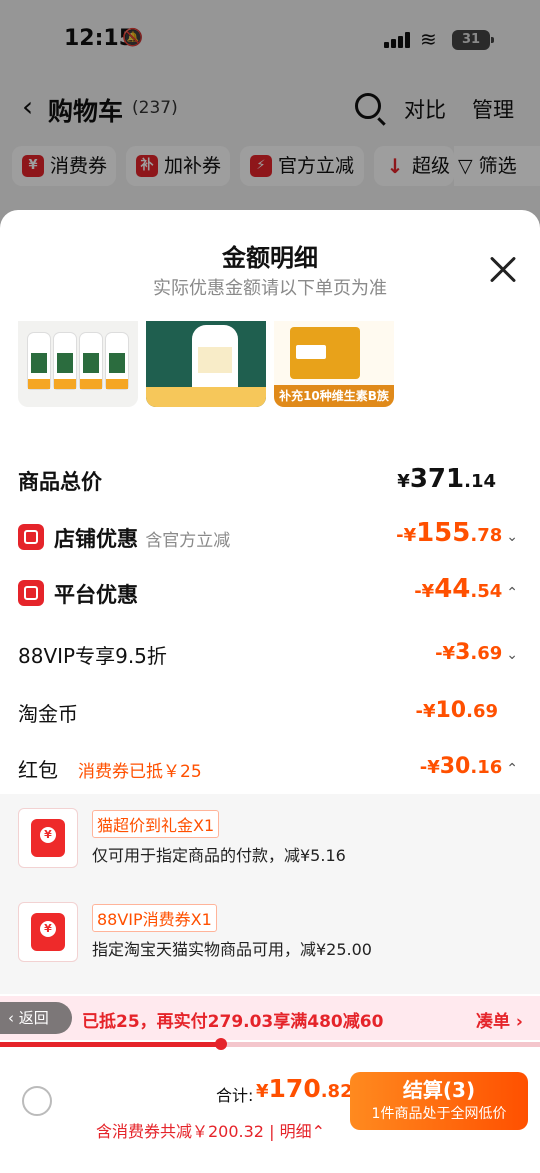  Describe the element at coordinates (233, 1022) in the screenshot. I see `promo-text: 已抵25，再实付279.03享满480减60` at that location.